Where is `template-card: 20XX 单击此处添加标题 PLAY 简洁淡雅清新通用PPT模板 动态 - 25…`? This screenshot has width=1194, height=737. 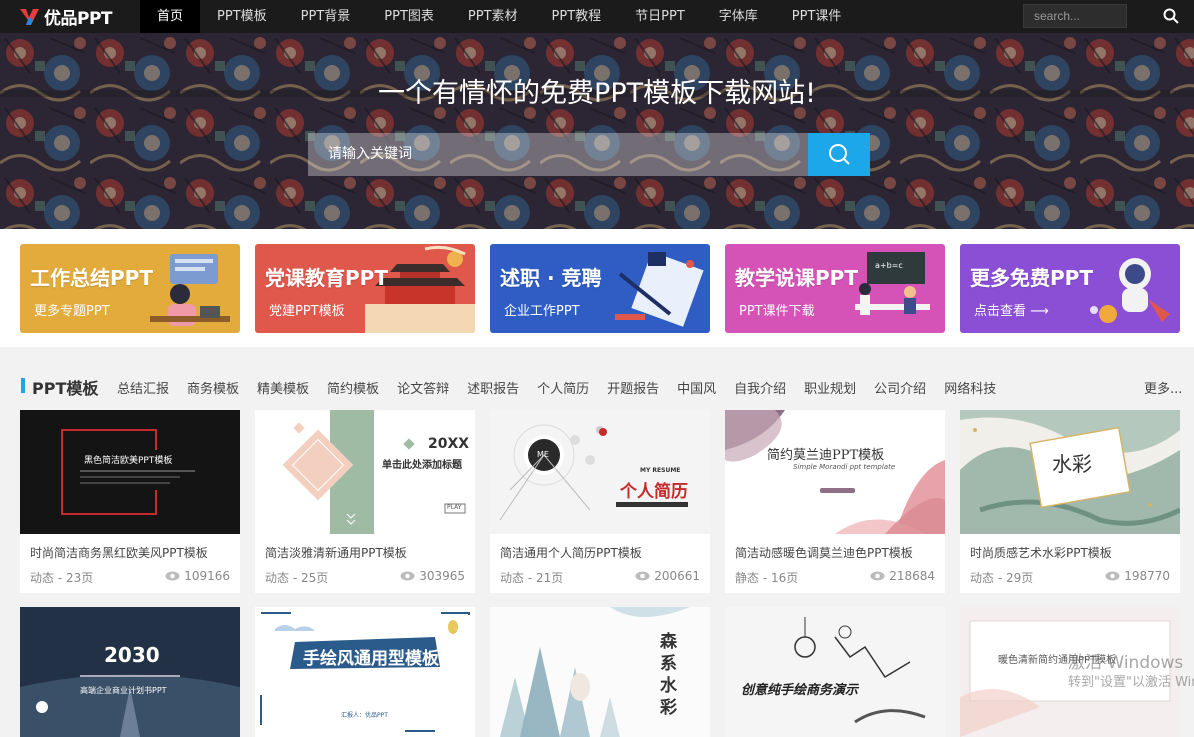
template-card: 20XX 单击此处添加标题 PLAY 简洁淡雅清新通用PPT模板 动态 - 25… is located at coordinates (365, 501).